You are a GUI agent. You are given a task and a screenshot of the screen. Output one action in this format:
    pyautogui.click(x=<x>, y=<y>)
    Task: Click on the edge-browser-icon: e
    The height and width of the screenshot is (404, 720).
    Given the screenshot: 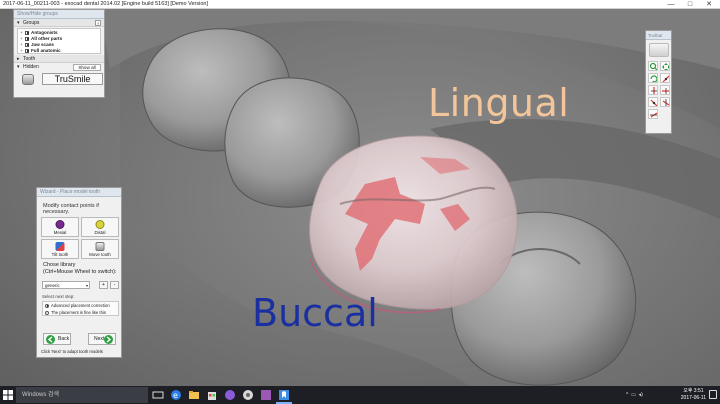 What is the action you would take?
    pyautogui.click(x=176, y=395)
    